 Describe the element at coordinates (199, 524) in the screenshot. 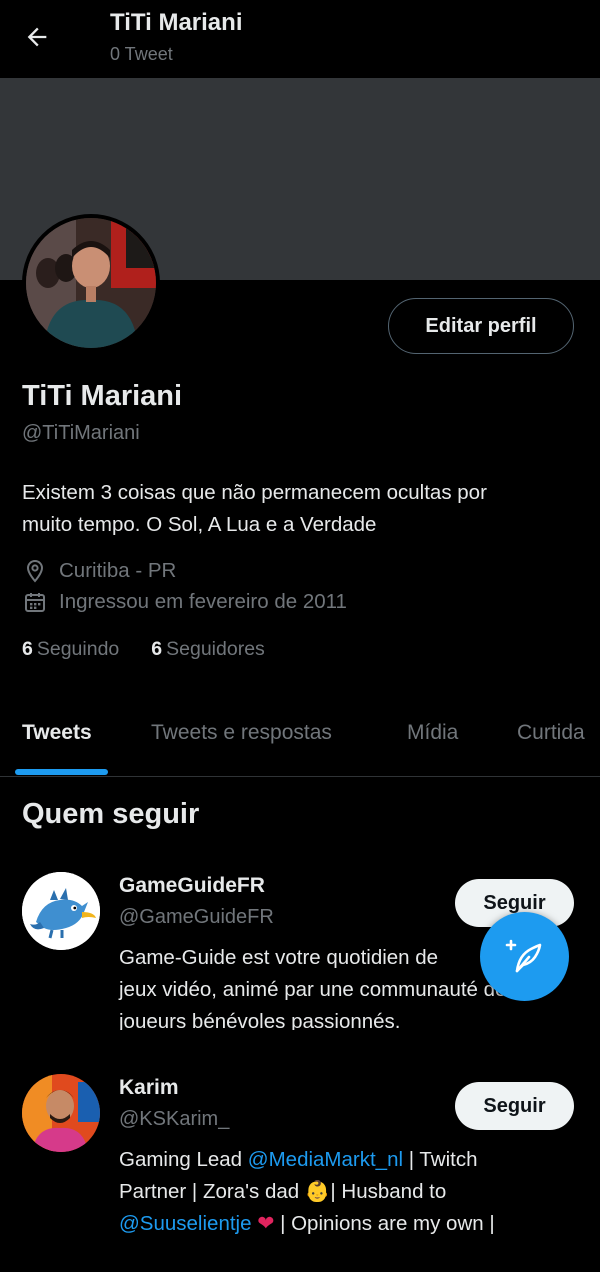

I see `bio-line: muito tempo. O Sol, A Lua e a Verdade` at that location.